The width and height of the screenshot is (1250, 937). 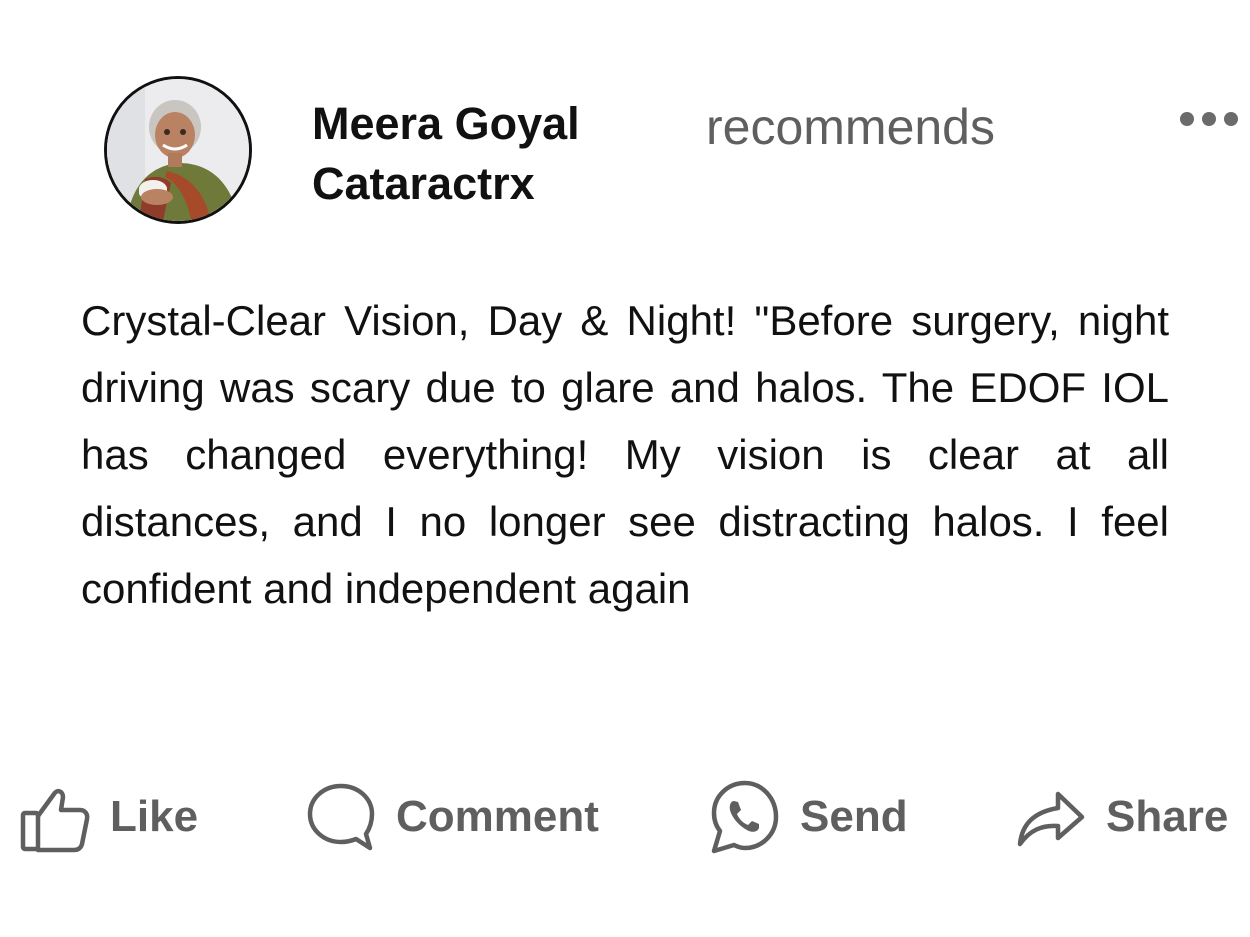 I want to click on author-name-line1: Meera Goyal, so click(x=446, y=123).